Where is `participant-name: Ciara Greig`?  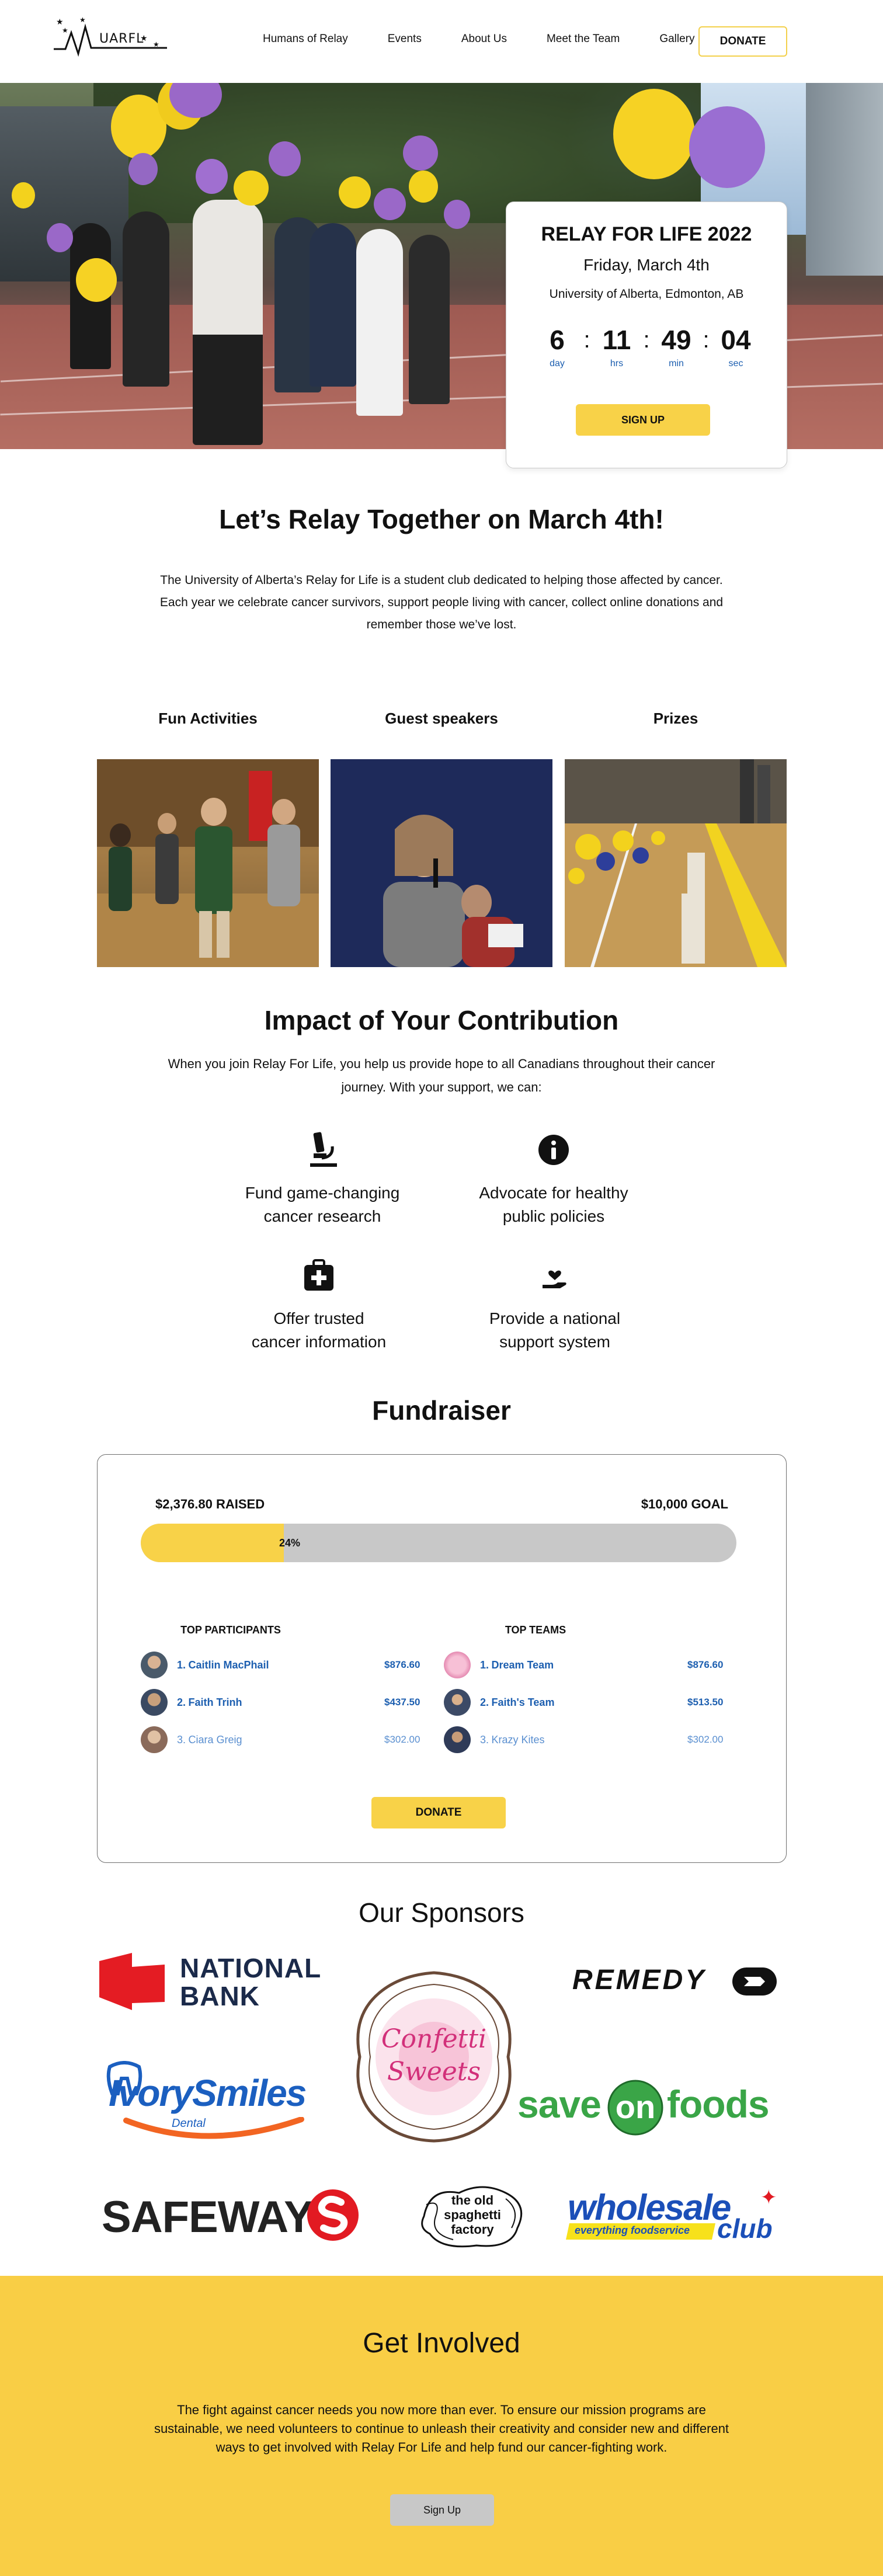
participant-name: Ciara Greig is located at coordinates (215, 1740).